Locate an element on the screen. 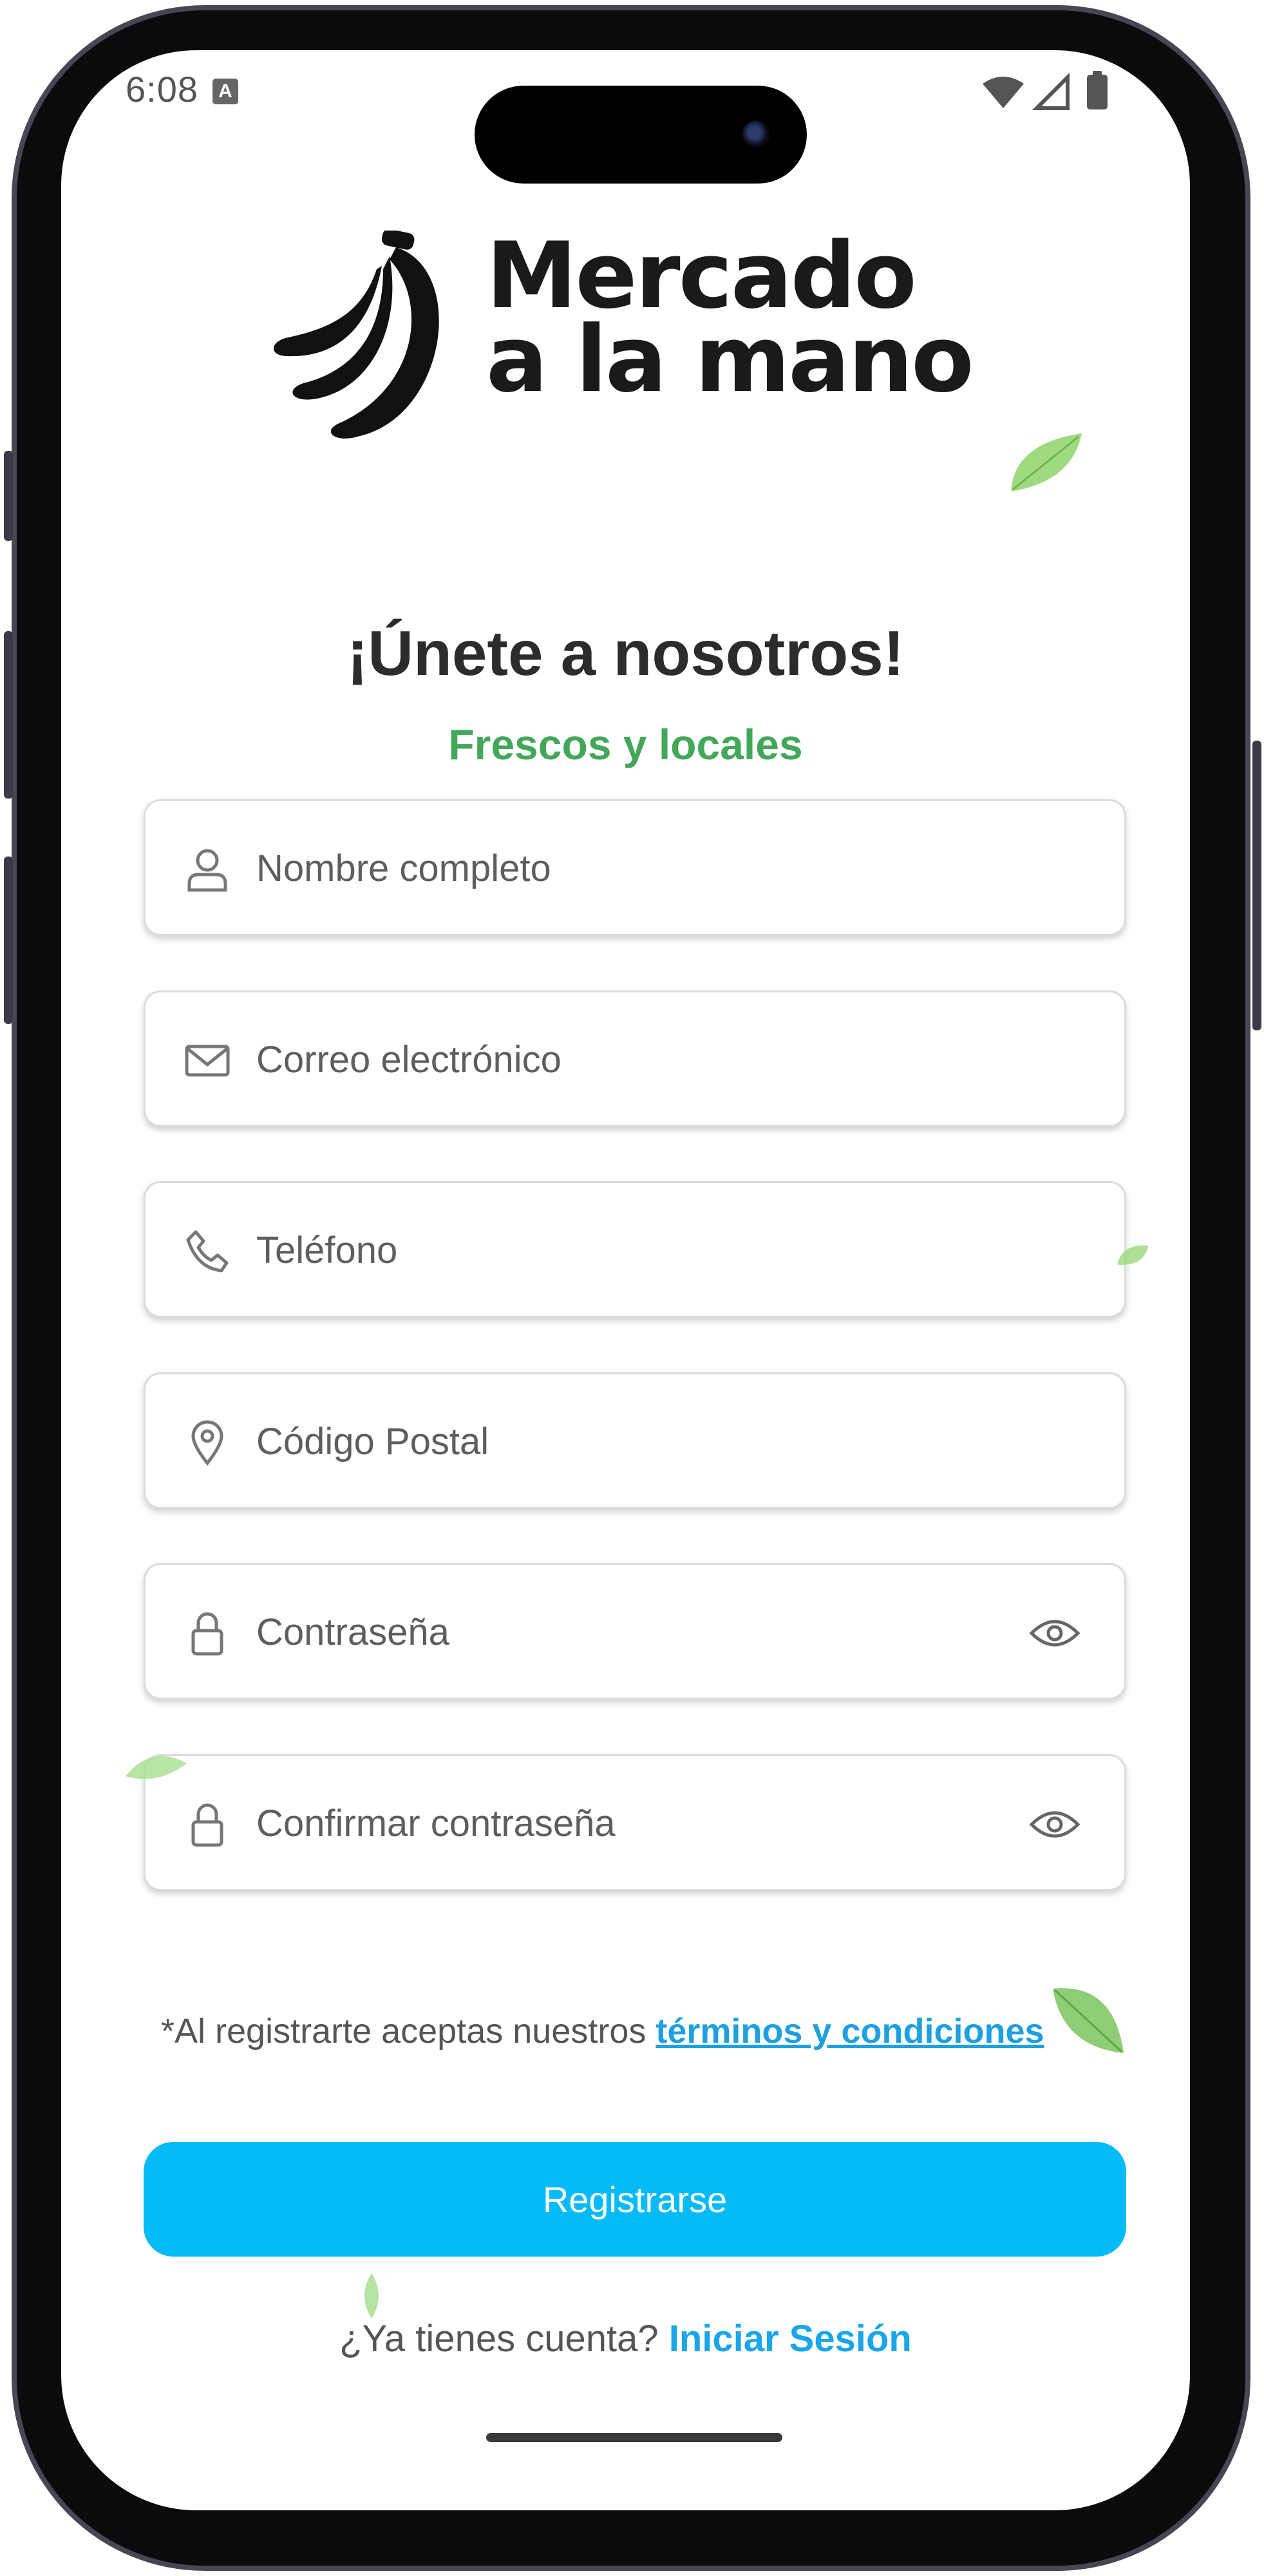 The height and width of the screenshot is (2576, 1264). confirm-password-field is located at coordinates (635, 1822).